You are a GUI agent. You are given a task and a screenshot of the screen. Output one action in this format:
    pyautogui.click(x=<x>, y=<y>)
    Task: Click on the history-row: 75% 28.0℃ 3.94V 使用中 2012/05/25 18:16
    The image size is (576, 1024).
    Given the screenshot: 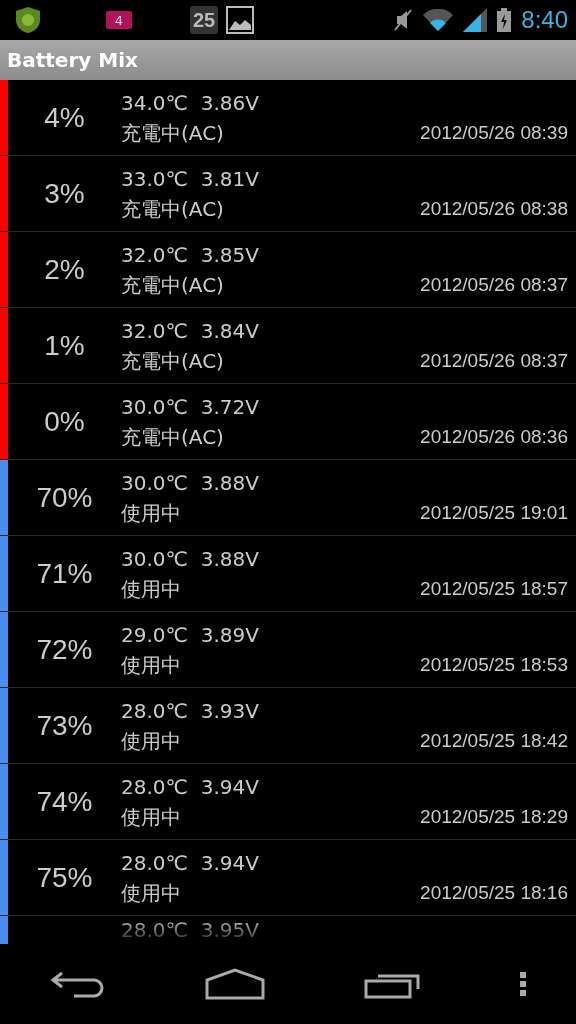 What is the action you would take?
    pyautogui.click(x=288, y=878)
    